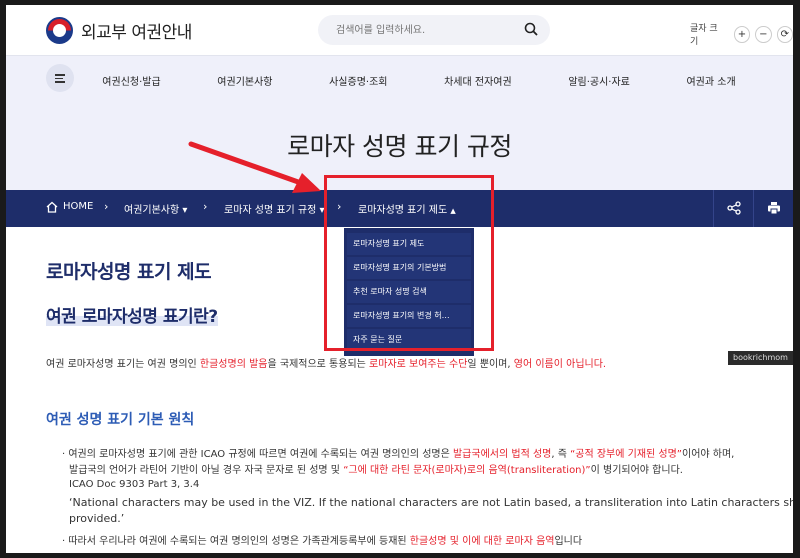 This screenshot has width=800, height=558. Describe the element at coordinates (568, 541) in the screenshot. I see `text: 입니다` at that location.